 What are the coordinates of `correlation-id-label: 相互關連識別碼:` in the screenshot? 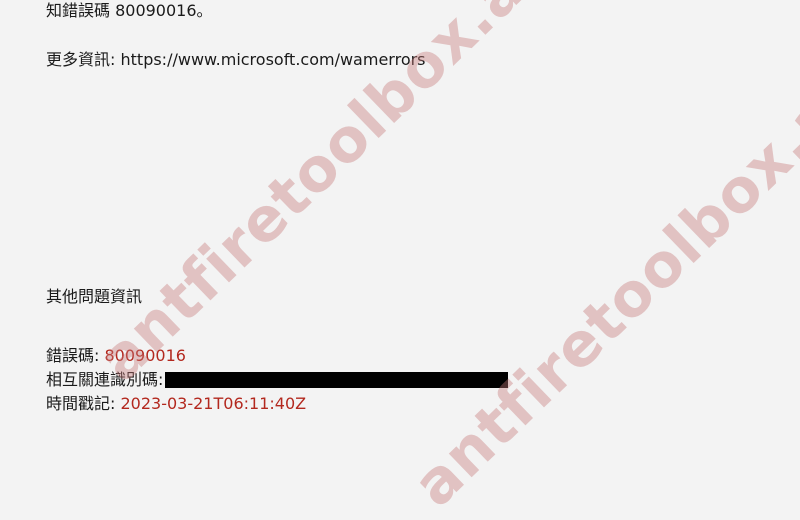 It's located at (105, 379).